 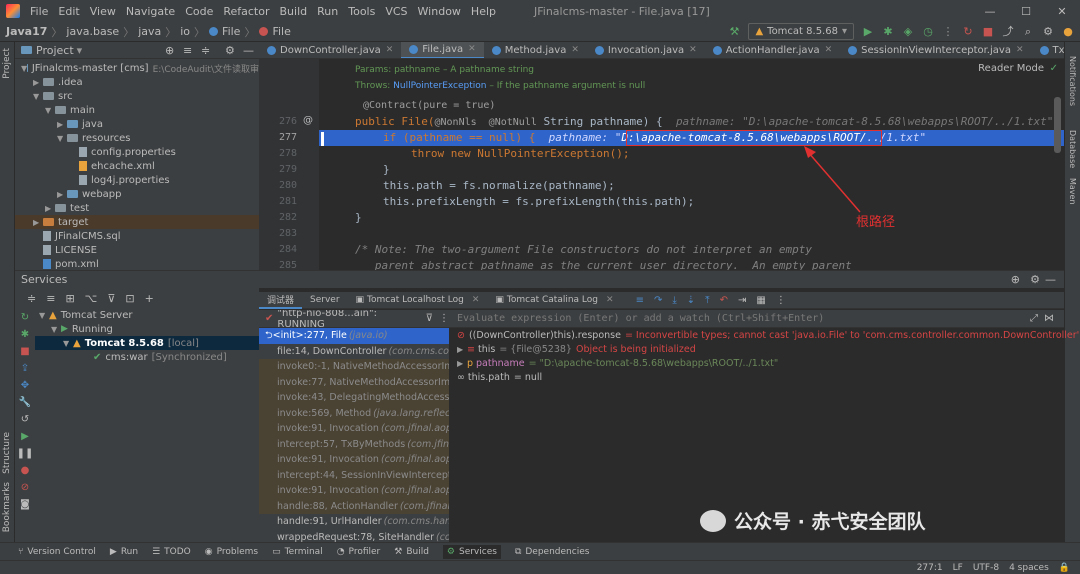 I want to click on caret-position: 277:1, so click(x=930, y=568).